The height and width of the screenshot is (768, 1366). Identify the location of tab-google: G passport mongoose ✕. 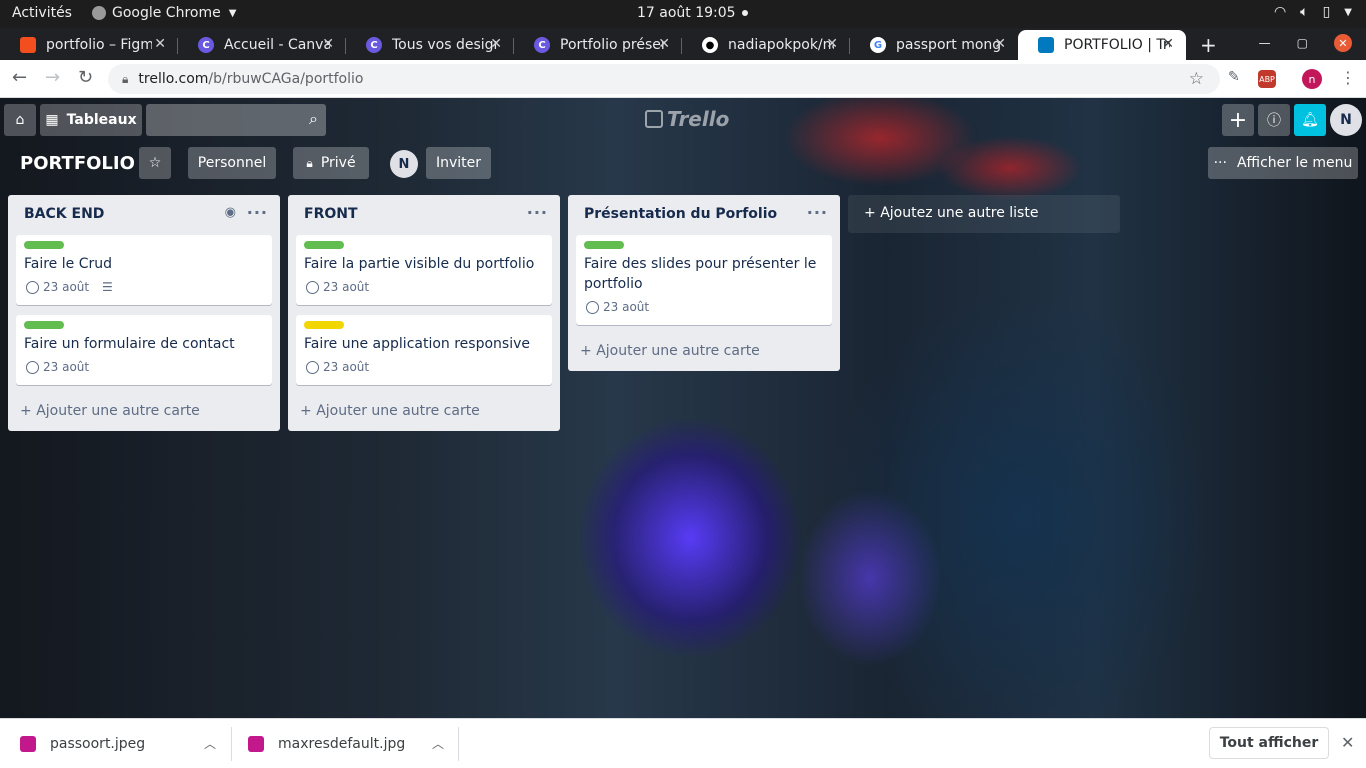
(934, 45).